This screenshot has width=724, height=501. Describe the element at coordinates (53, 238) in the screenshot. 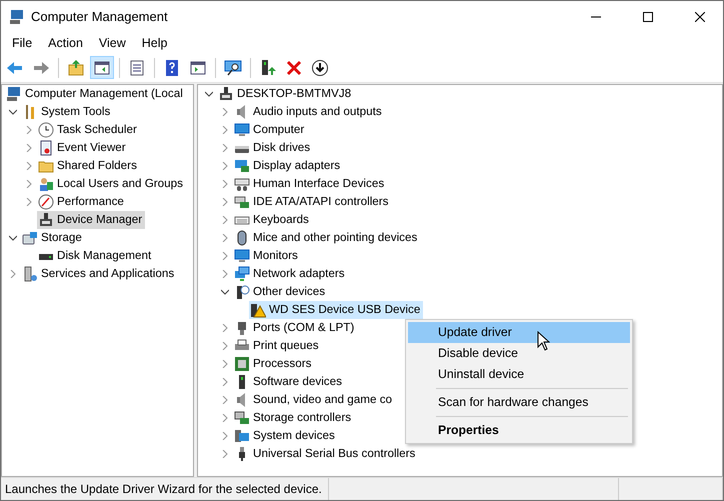

I see `tree-item: Storage` at that location.